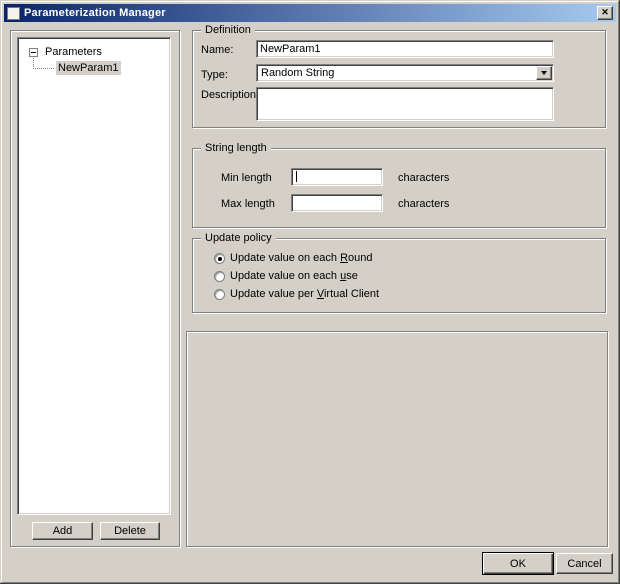 This screenshot has width=620, height=584. I want to click on ok-button-label: OK, so click(518, 563).